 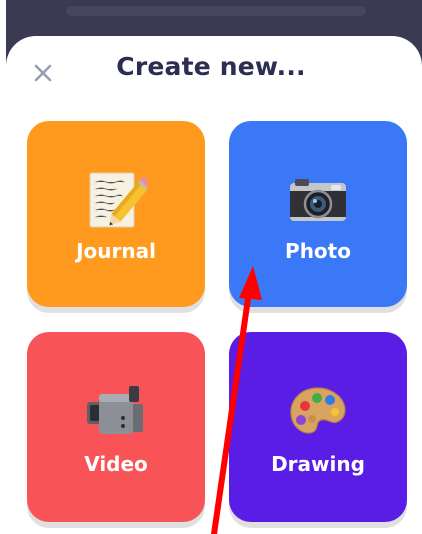 I want to click on journal-tile: Journal, so click(x=116, y=214).